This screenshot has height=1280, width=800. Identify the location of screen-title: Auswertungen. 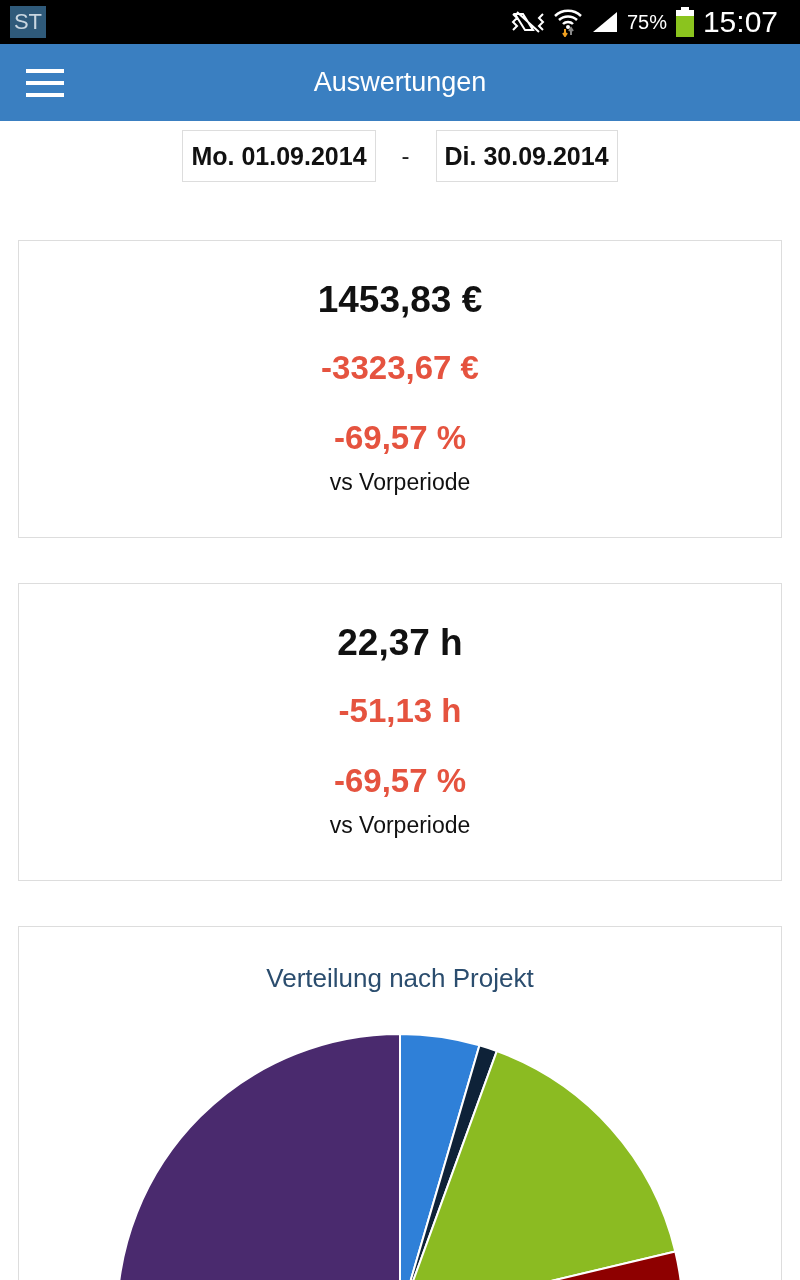
(400, 82).